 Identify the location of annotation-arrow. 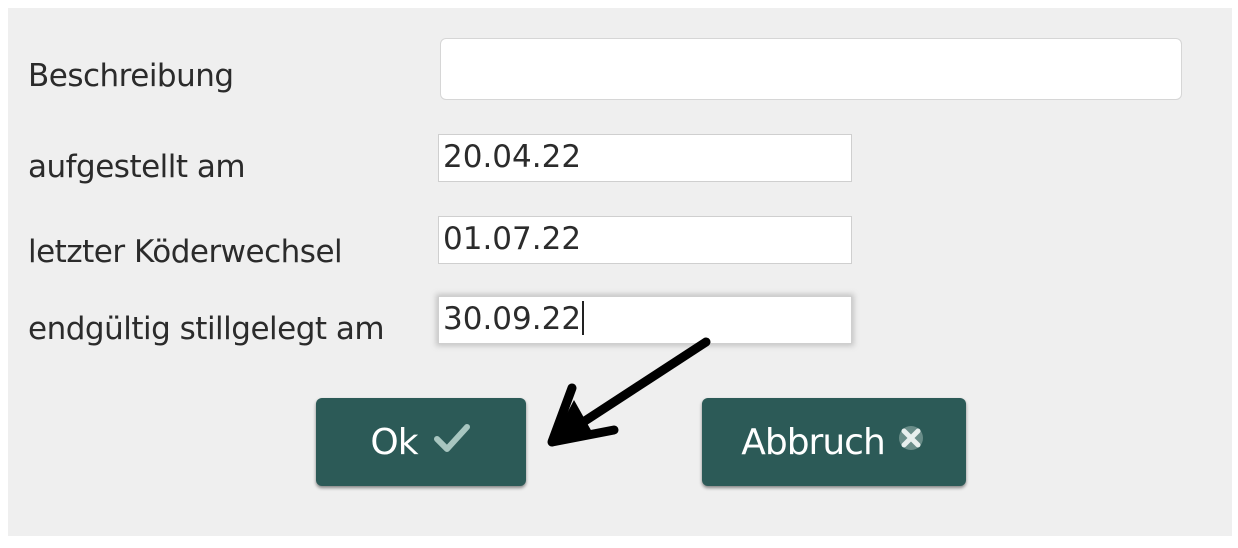
(629, 392).